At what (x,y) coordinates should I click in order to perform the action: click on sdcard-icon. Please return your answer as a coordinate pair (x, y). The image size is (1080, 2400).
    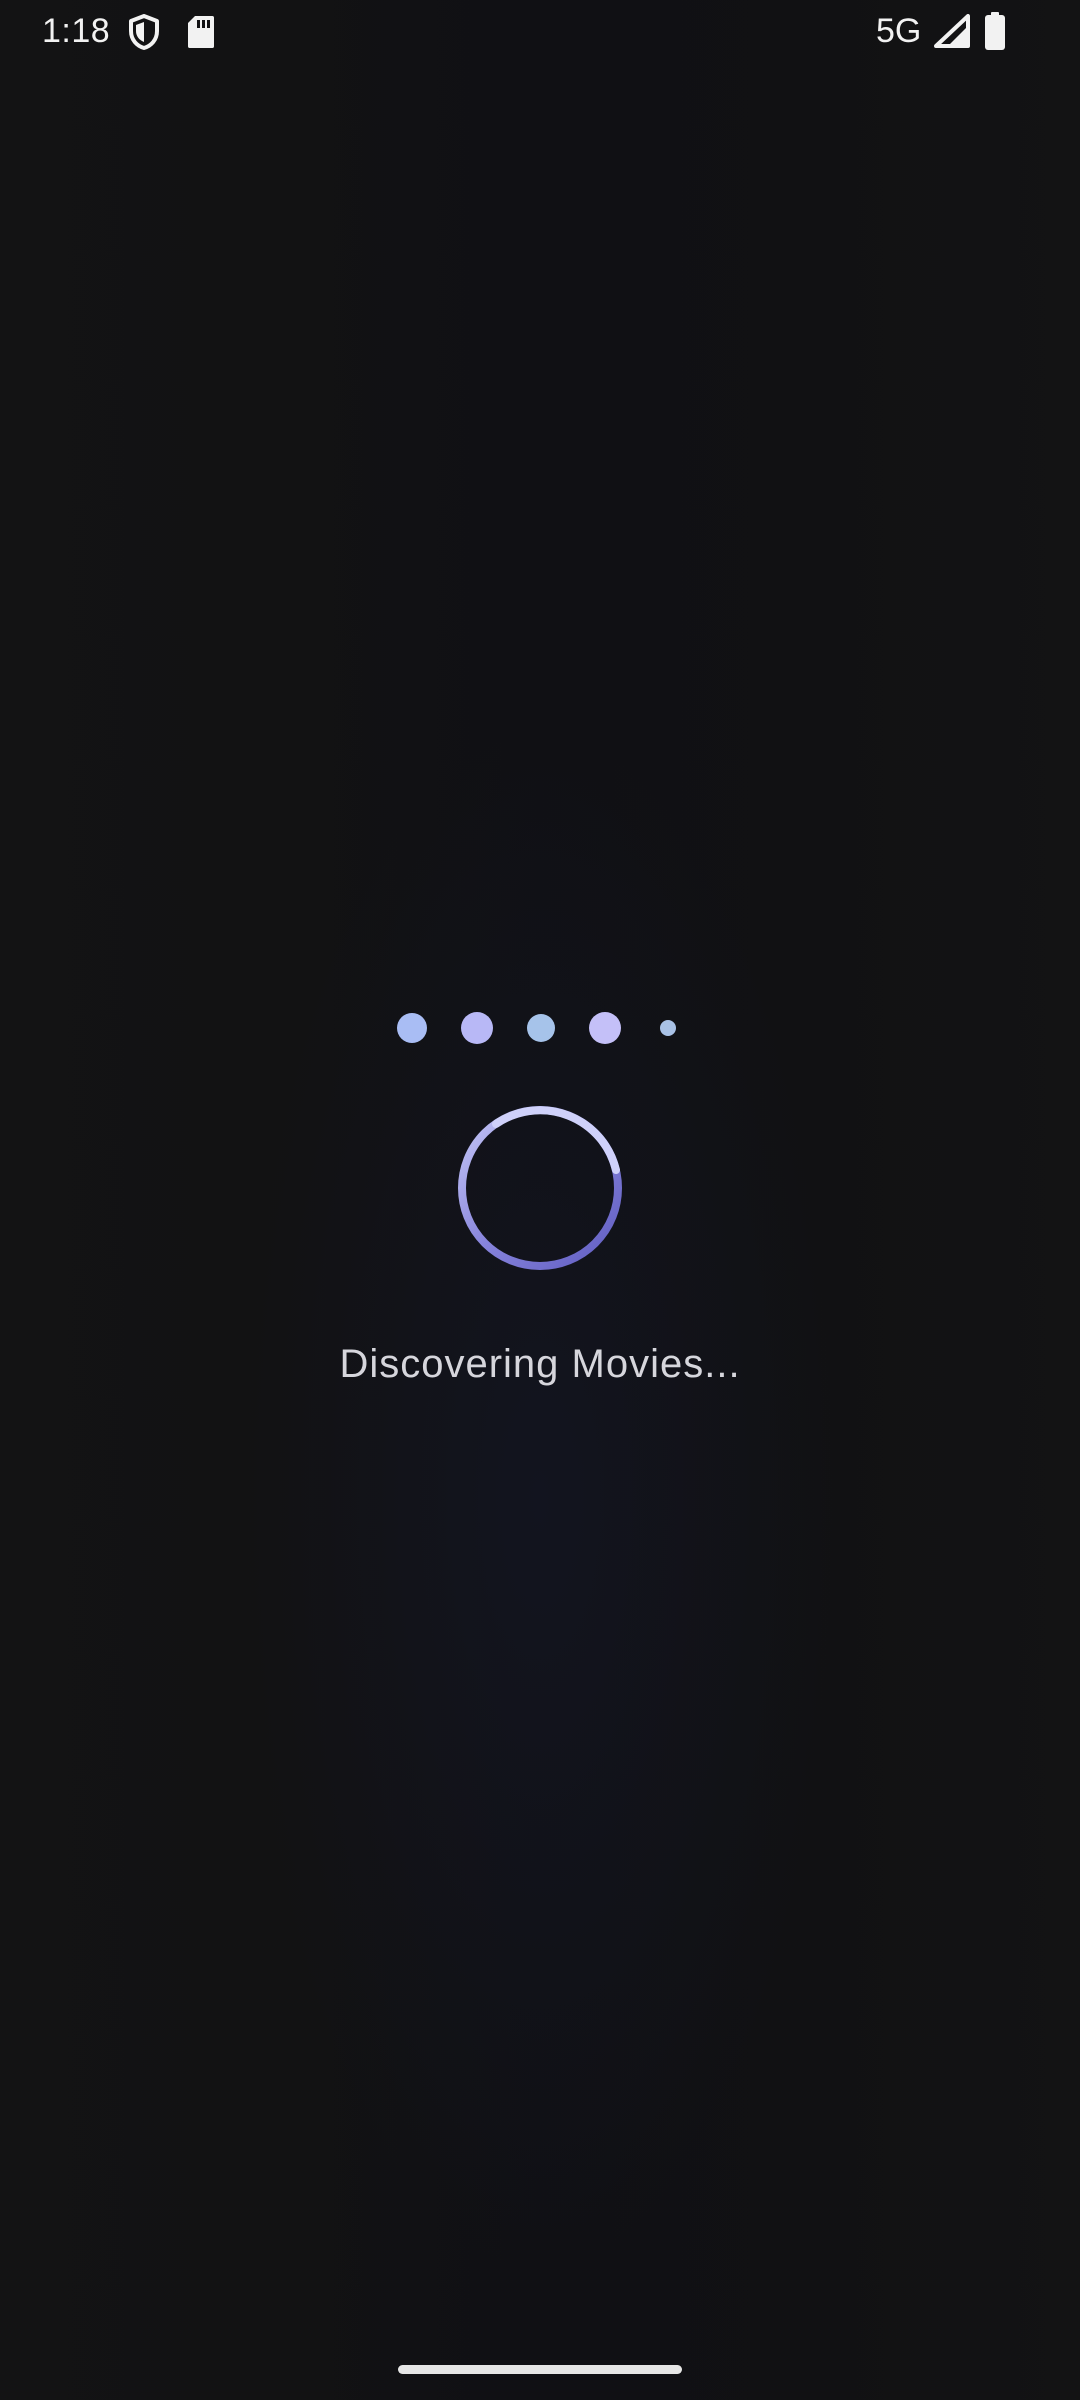
    Looking at the image, I should click on (201, 32).